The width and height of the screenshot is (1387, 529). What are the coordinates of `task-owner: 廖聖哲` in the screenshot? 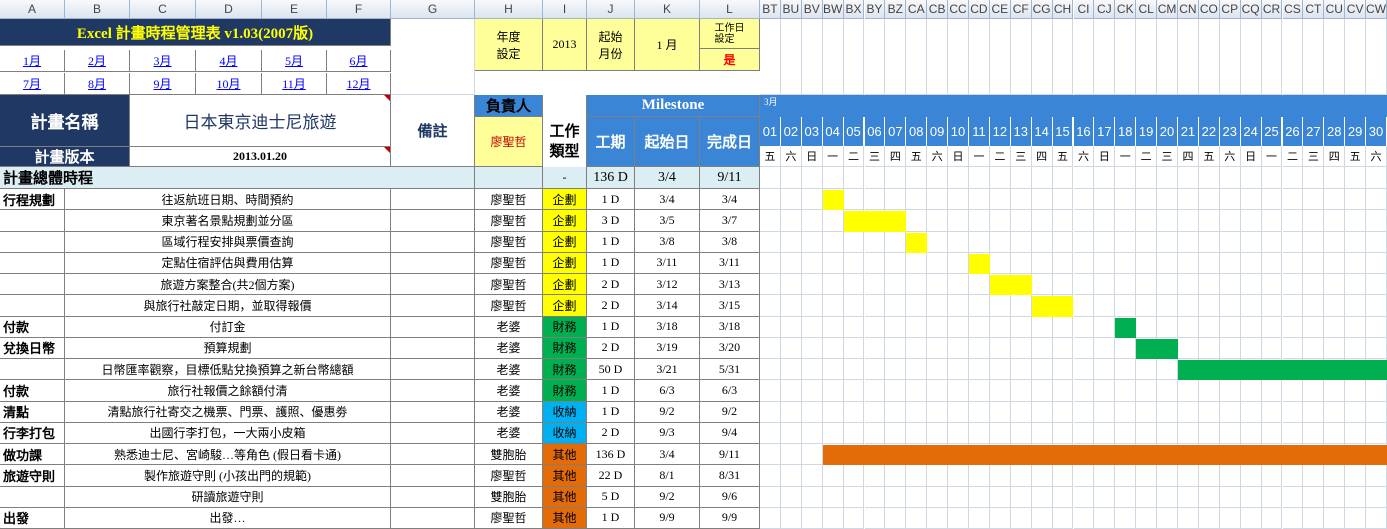 It's located at (509, 285).